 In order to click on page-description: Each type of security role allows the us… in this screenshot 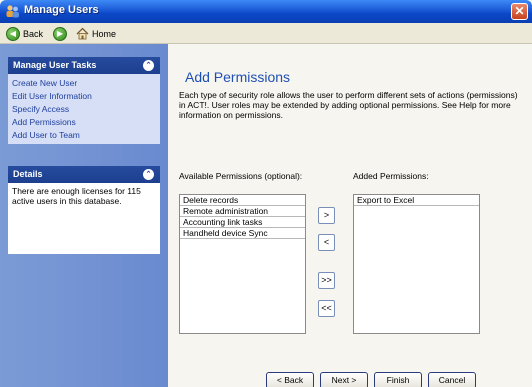, I will do `click(348, 105)`.